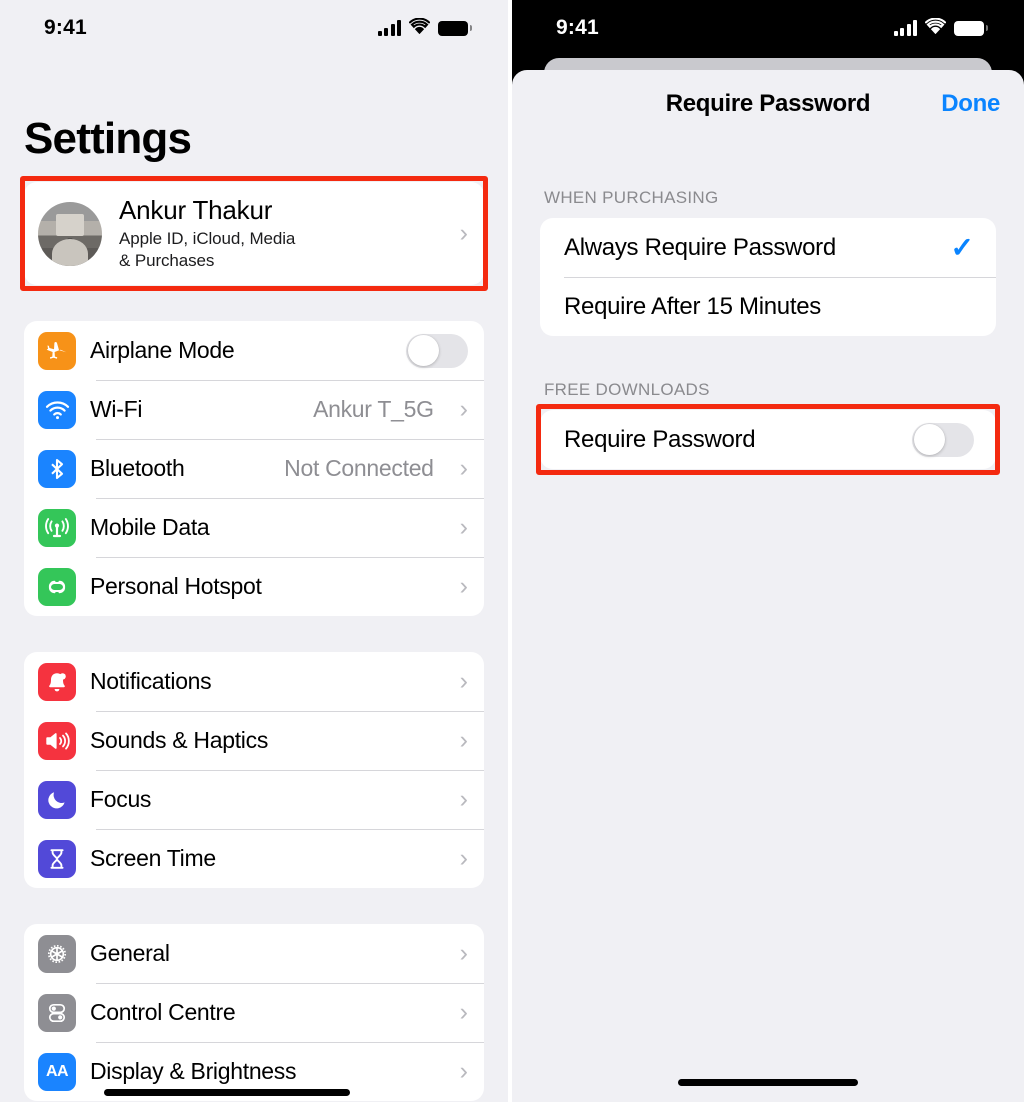 This screenshot has height=1102, width=1024. Describe the element at coordinates (121, 799) in the screenshot. I see `sidebar-item-label: Focus` at that location.